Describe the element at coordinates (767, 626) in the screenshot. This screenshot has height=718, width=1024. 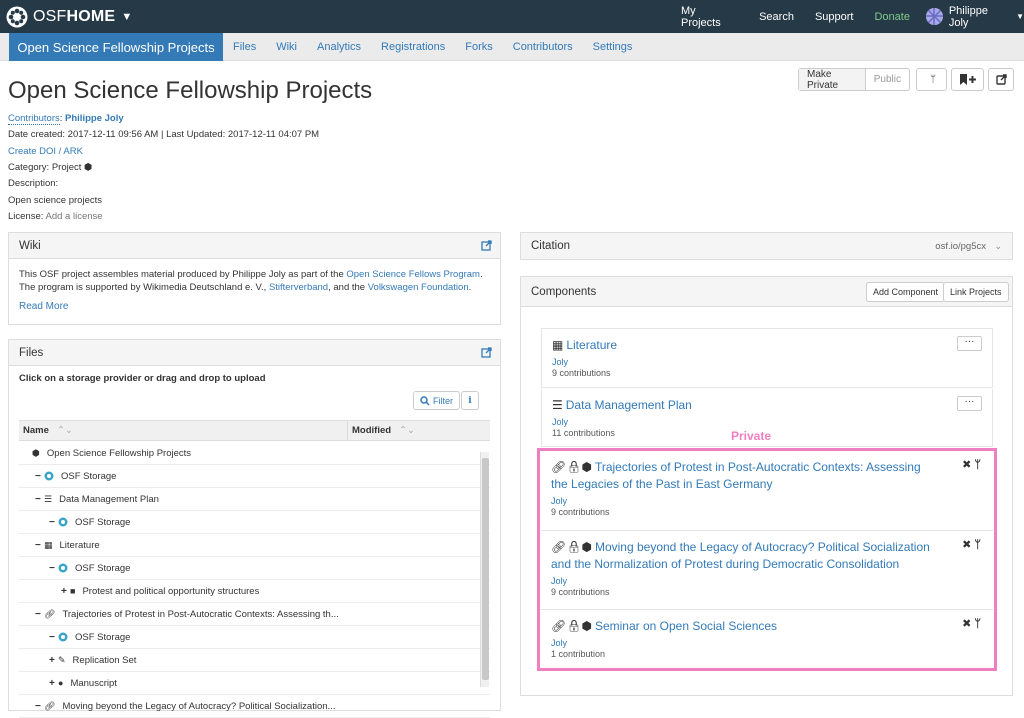
I see `component-title: 🔗︎🔒︎⬢ Seminar on Open Social Sciences` at that location.